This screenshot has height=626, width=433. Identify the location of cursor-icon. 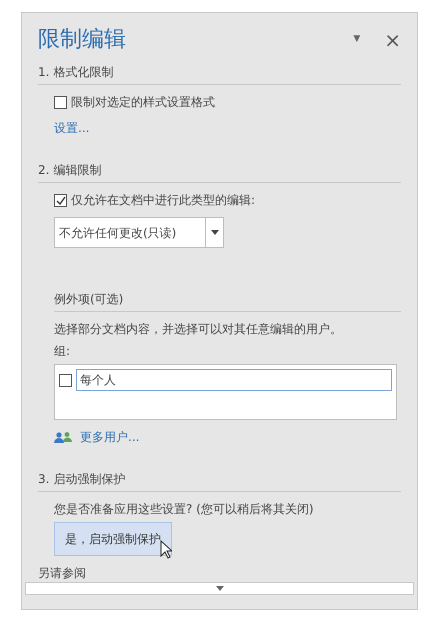
(166, 549).